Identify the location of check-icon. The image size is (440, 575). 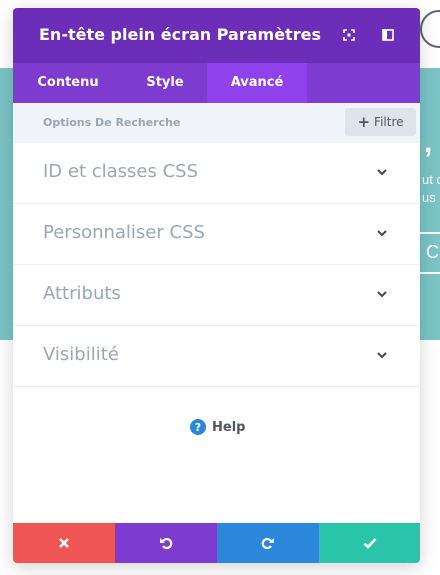
(369, 543).